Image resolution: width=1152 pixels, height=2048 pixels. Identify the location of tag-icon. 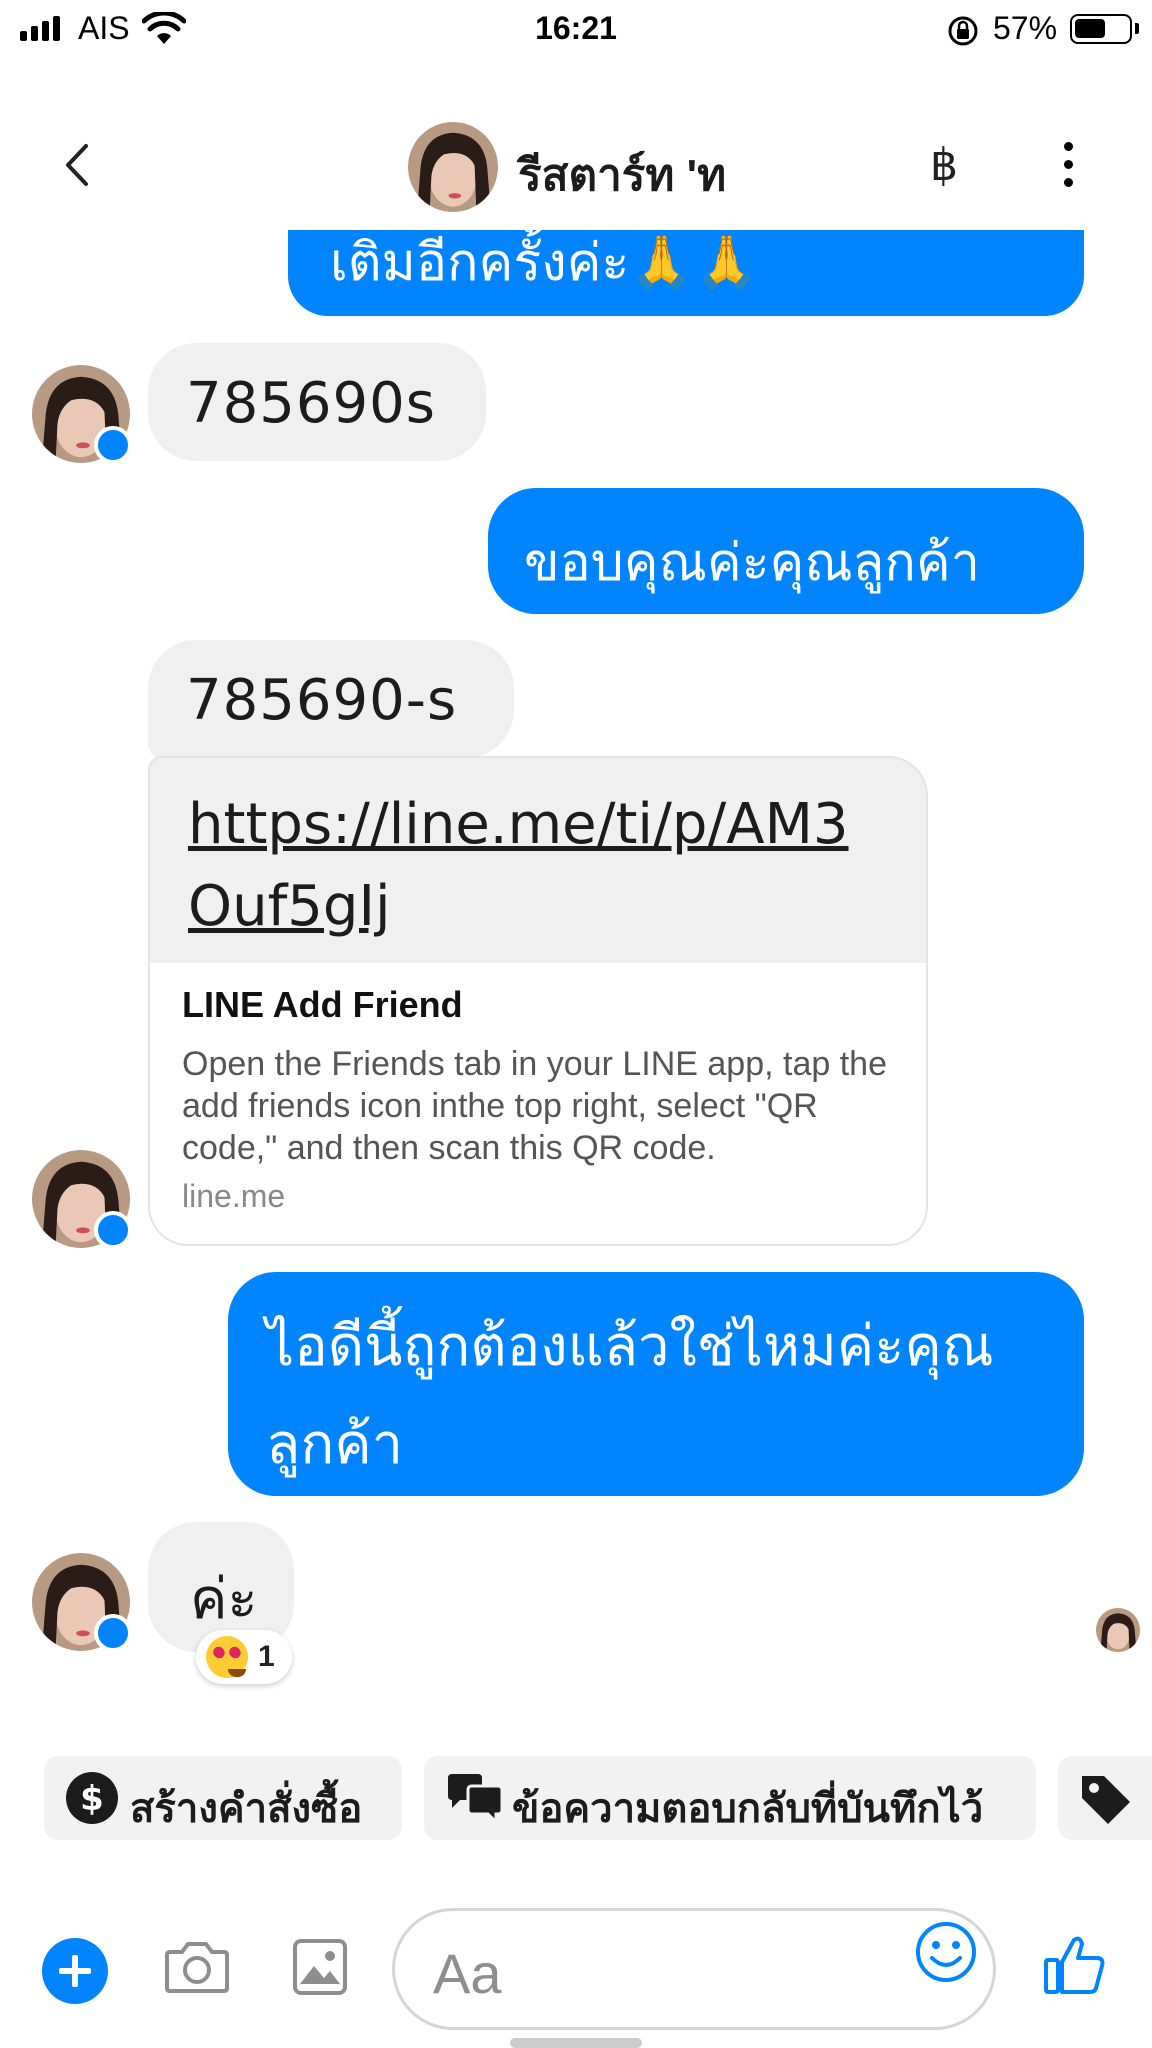
(1106, 1800).